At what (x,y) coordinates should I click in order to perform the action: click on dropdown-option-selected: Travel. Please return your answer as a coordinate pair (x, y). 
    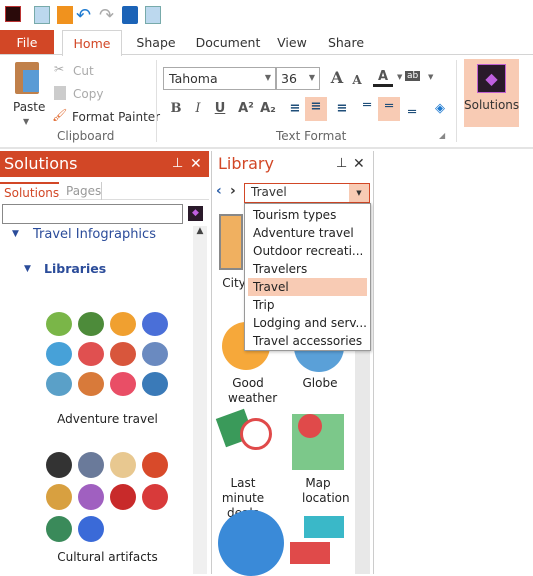
    Looking at the image, I should click on (307, 287).